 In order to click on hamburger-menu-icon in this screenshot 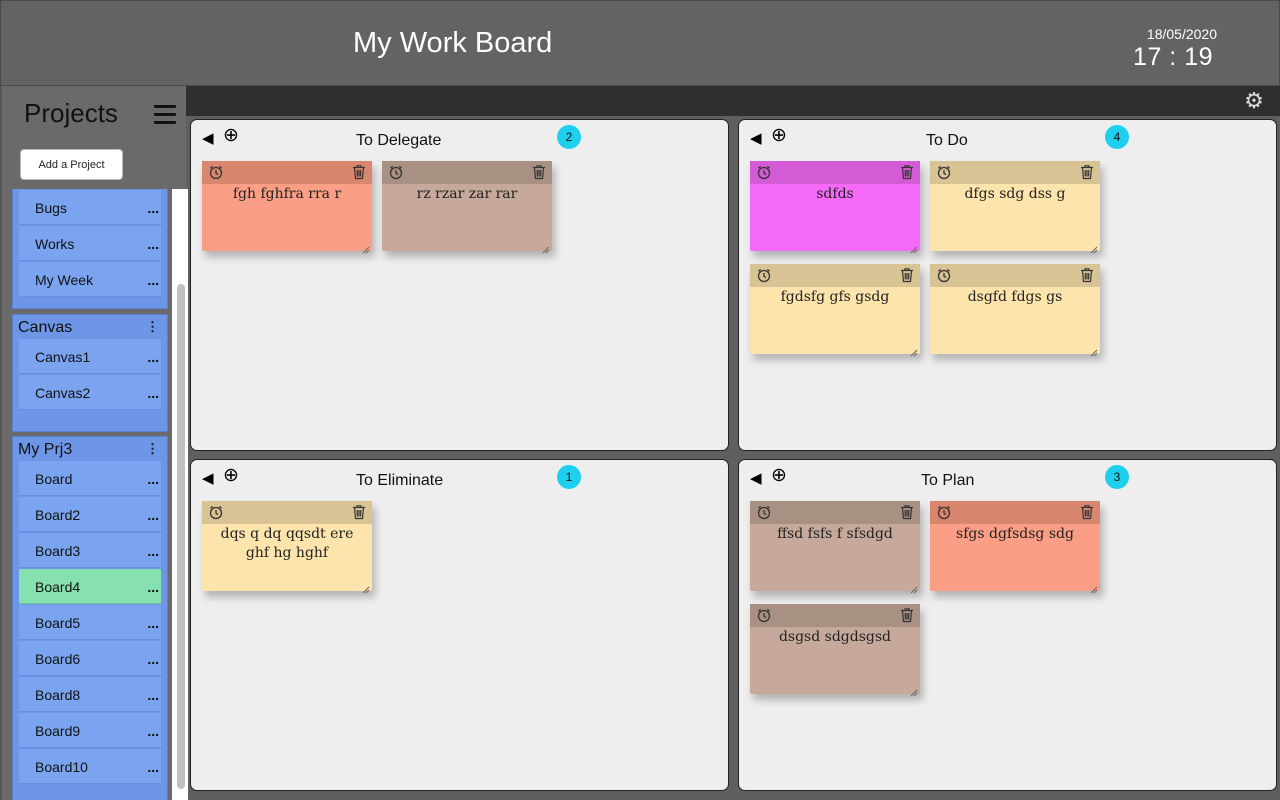, I will do `click(165, 115)`.